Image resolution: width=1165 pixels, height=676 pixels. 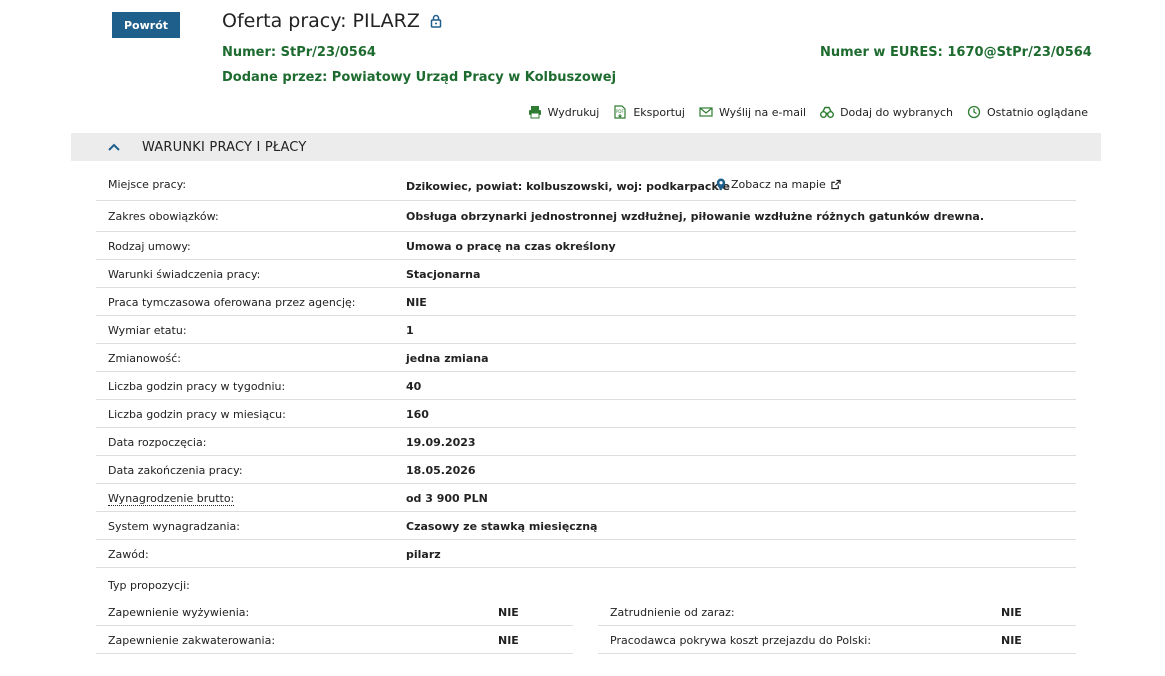 What do you see at coordinates (149, 246) in the screenshot?
I see `row-label: Rodzaj umowy:` at bounding box center [149, 246].